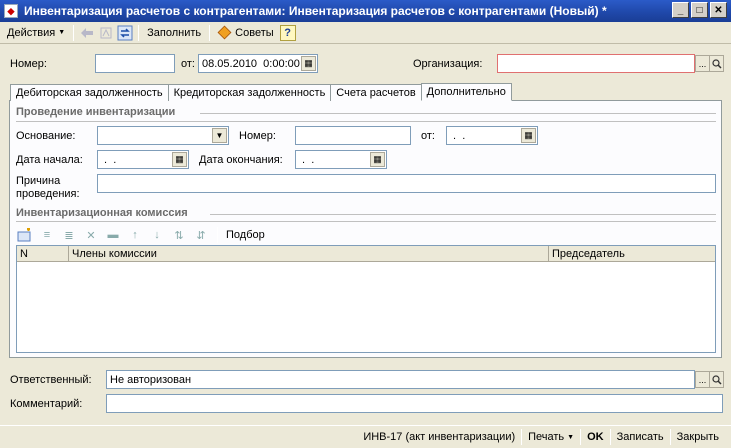 The height and width of the screenshot is (448, 731). What do you see at coordinates (46, 404) in the screenshot?
I see `comment-label: Комментарий:` at bounding box center [46, 404].